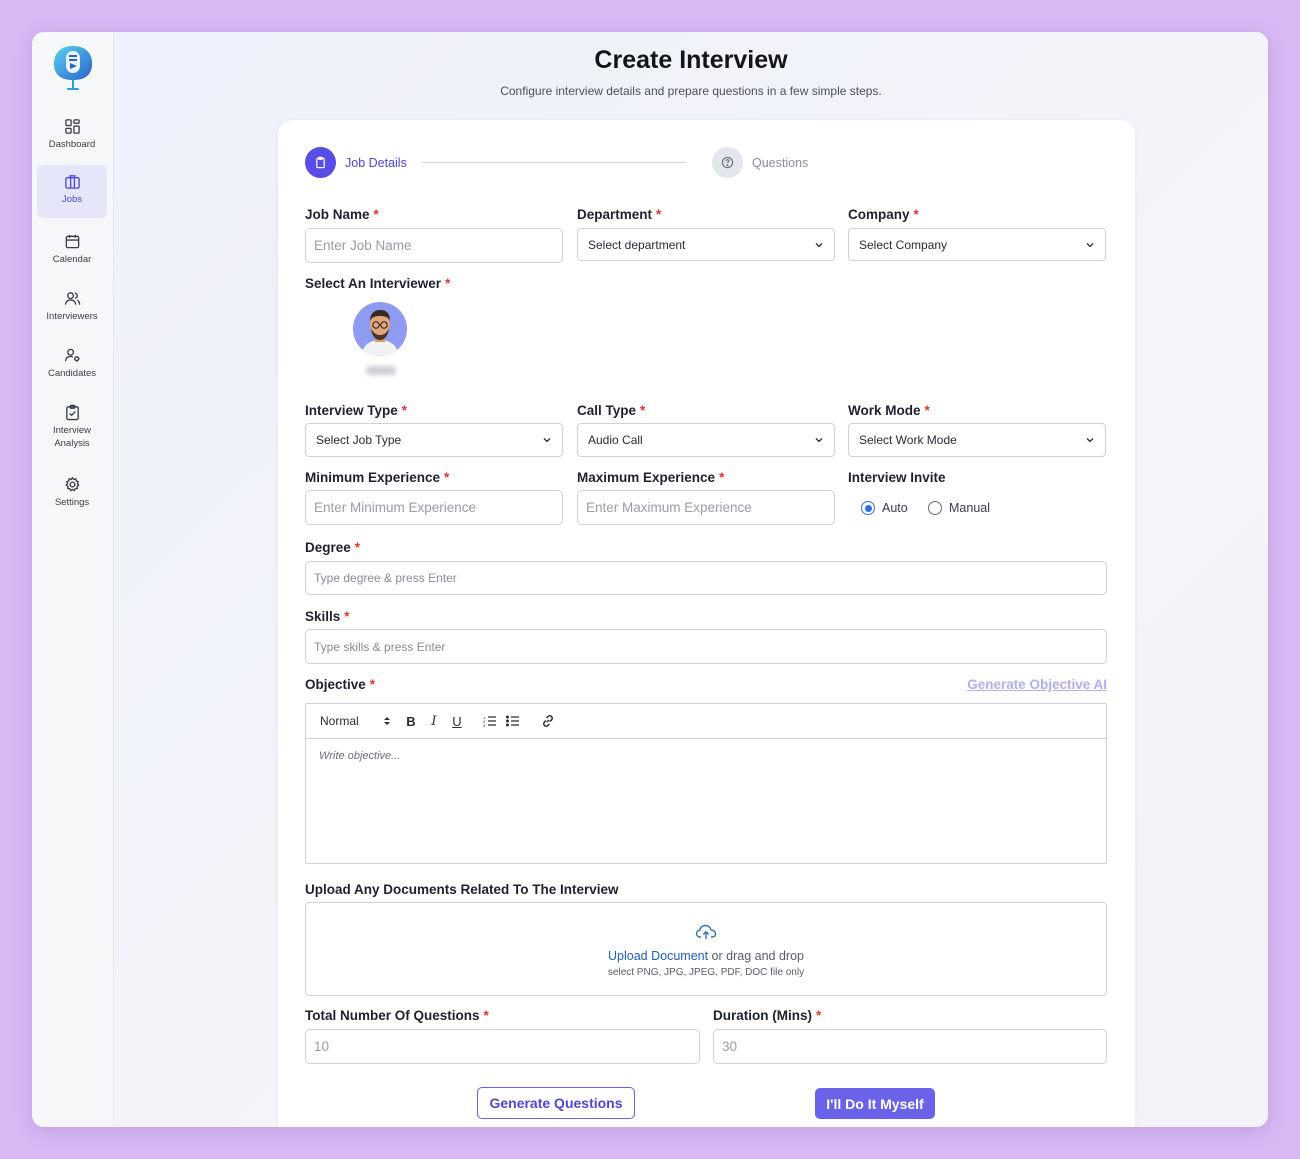 The width and height of the screenshot is (1300, 1159). Describe the element at coordinates (651, 477) in the screenshot. I see `max-experience-label: Maximum Experience *` at that location.